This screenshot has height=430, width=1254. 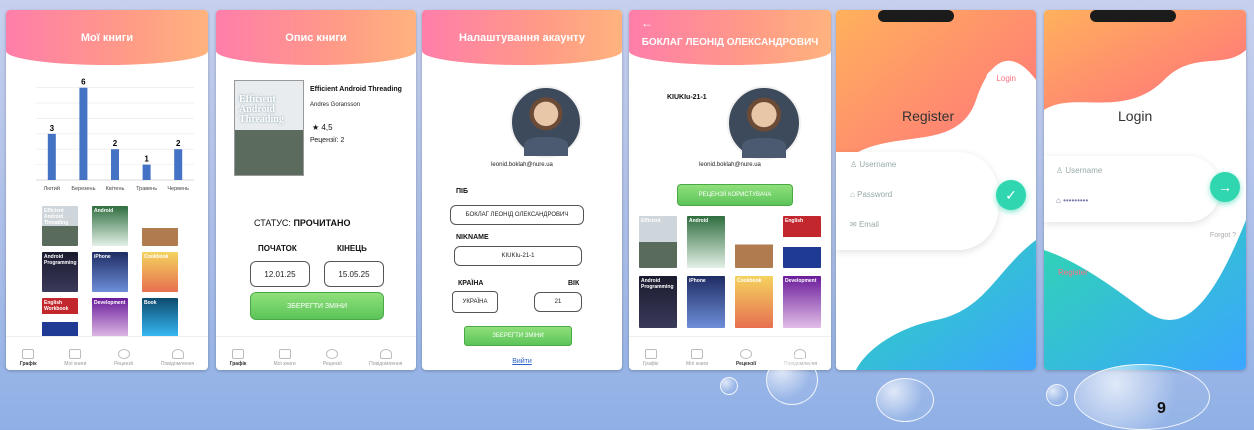 What do you see at coordinates (746, 354) in the screenshot?
I see `star-icon` at bounding box center [746, 354].